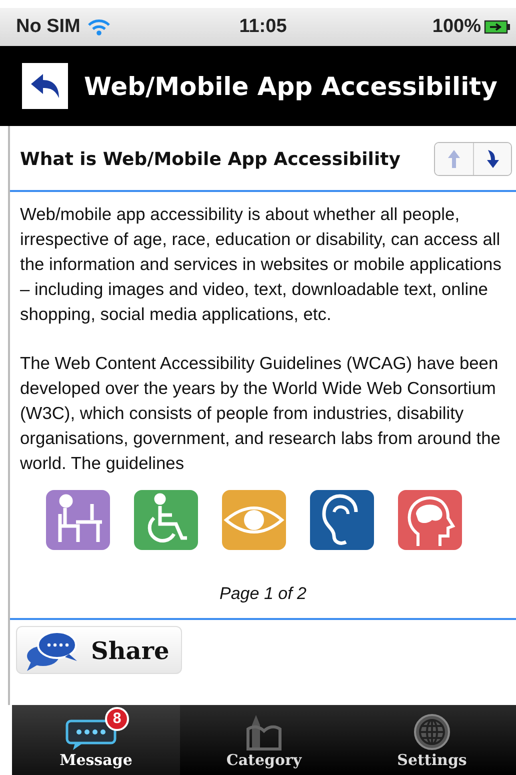 The width and height of the screenshot is (516, 775). I want to click on head-with-brain-icon, so click(430, 520).